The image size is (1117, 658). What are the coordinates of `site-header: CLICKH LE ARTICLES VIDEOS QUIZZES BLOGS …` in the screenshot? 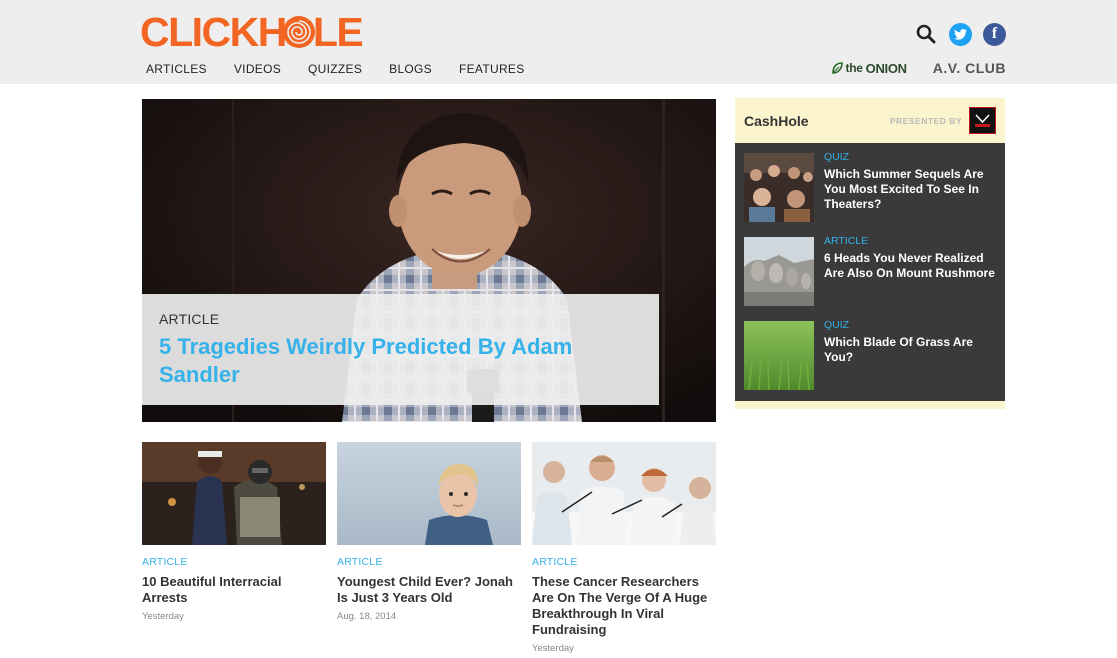 It's located at (558, 42).